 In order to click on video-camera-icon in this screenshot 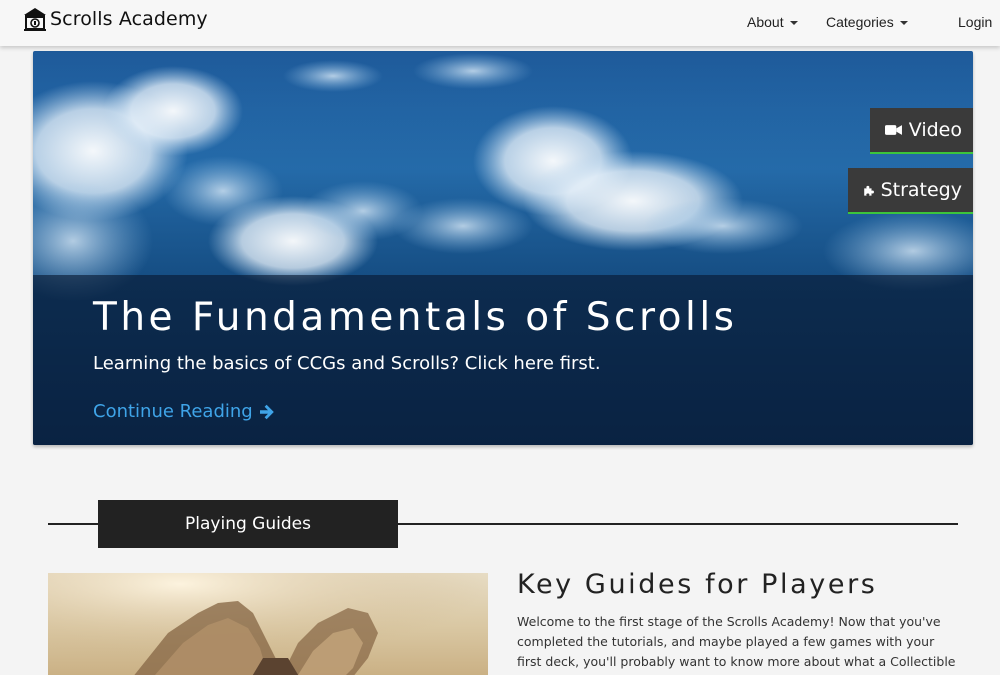, I will do `click(893, 130)`.